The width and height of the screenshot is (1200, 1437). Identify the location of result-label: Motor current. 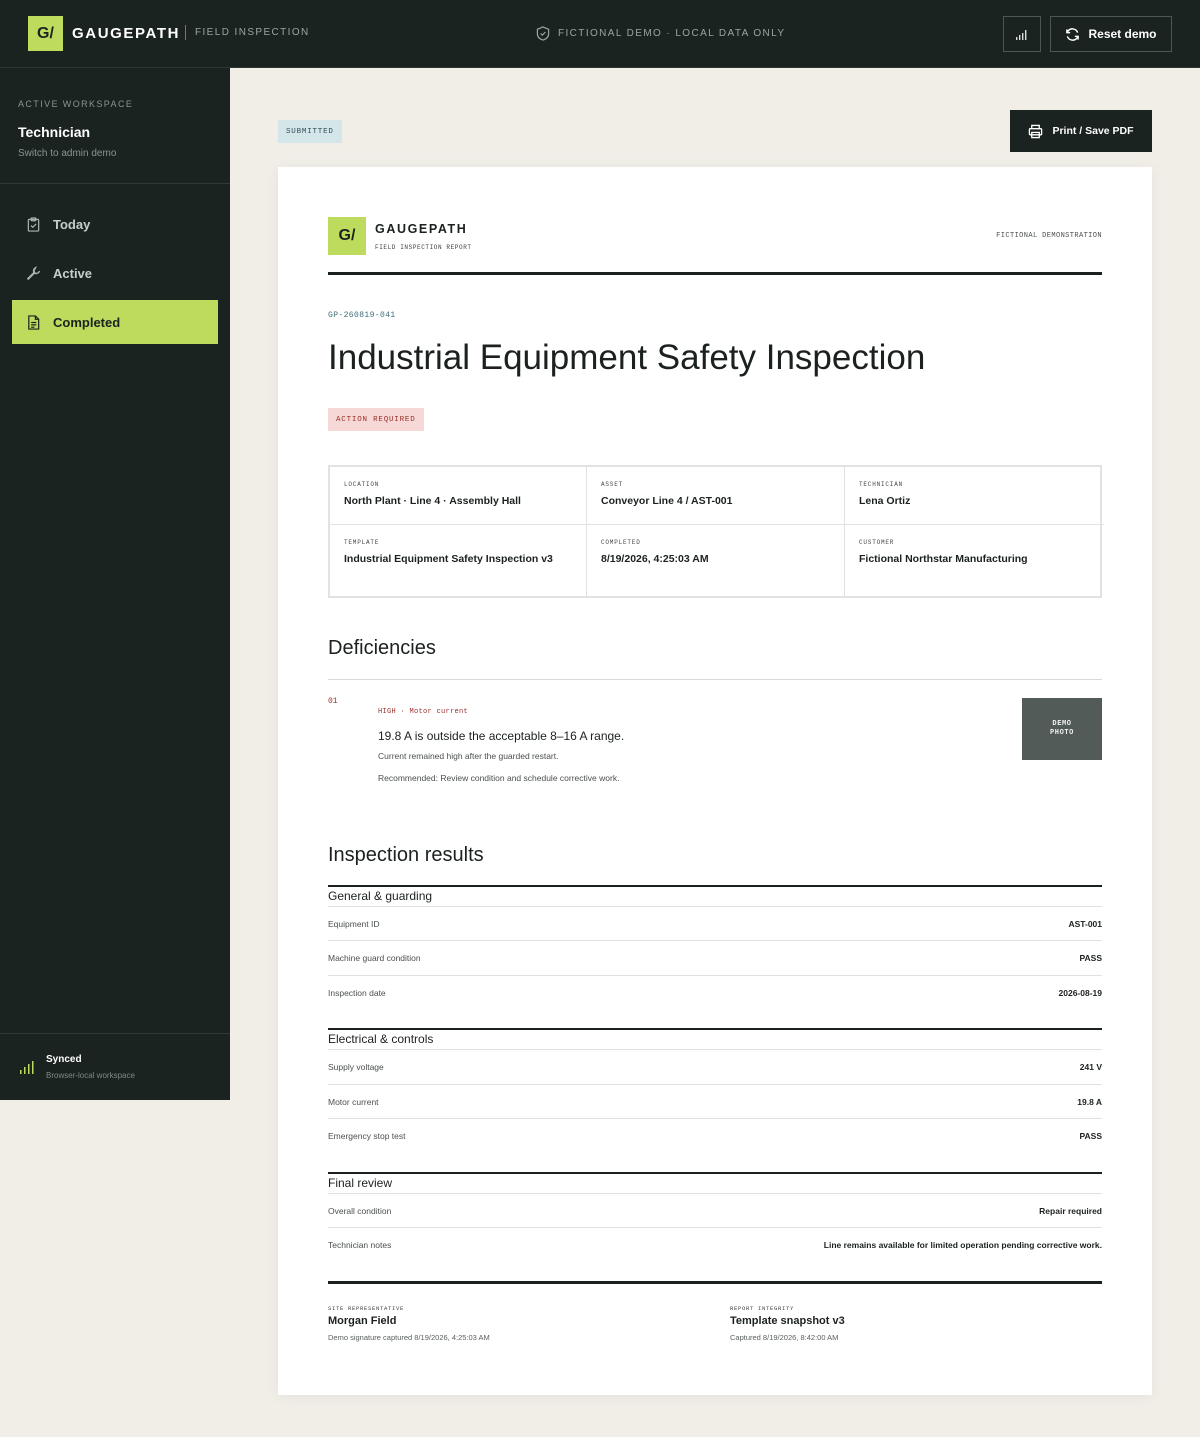
(353, 1101).